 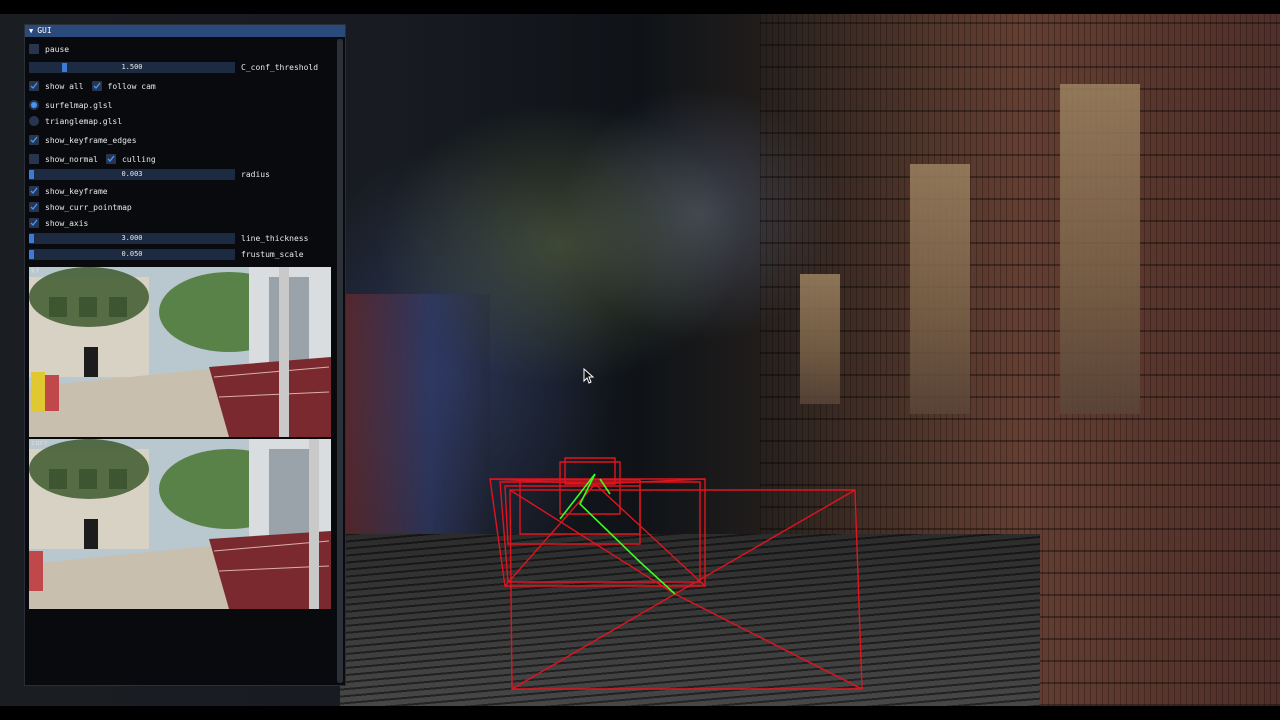 I want to click on mouse-cursor-icon, so click(x=589, y=376).